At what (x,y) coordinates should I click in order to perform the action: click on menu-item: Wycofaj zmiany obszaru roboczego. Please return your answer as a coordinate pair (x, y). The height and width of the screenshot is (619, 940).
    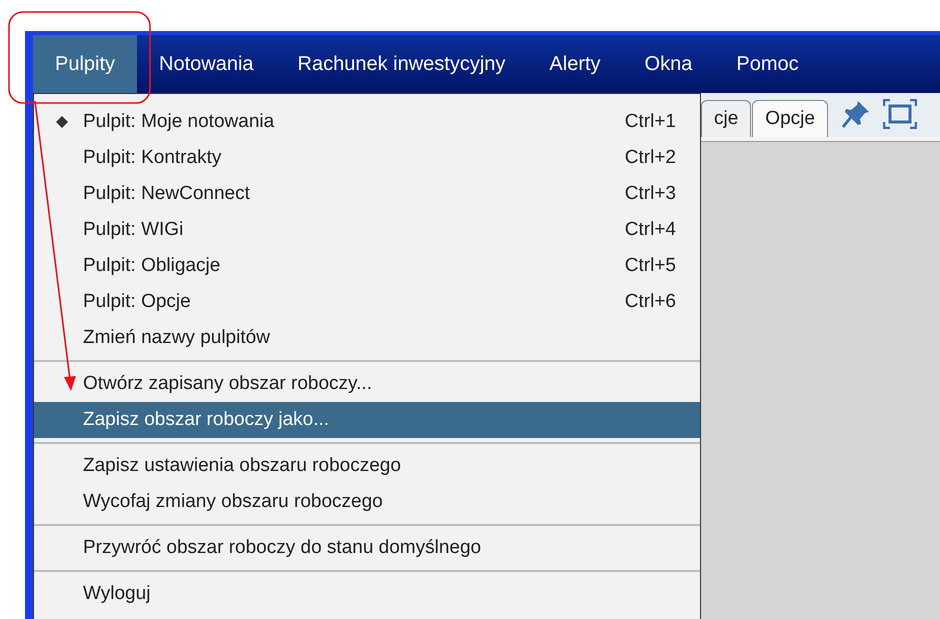
    Looking at the image, I should click on (367, 502).